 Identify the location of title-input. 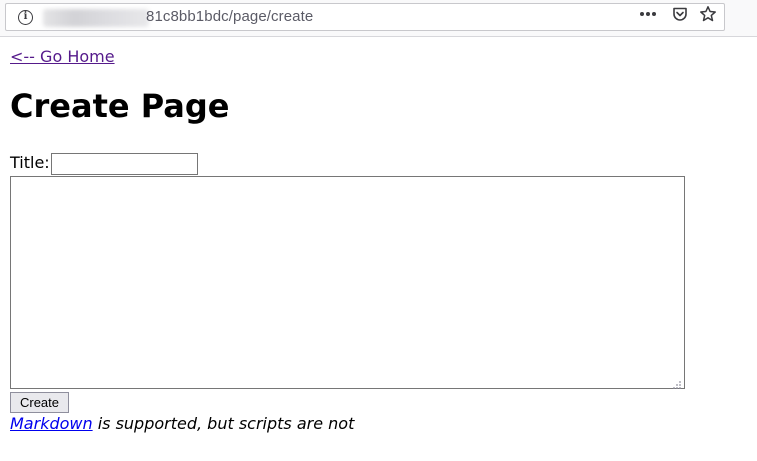
(124, 164).